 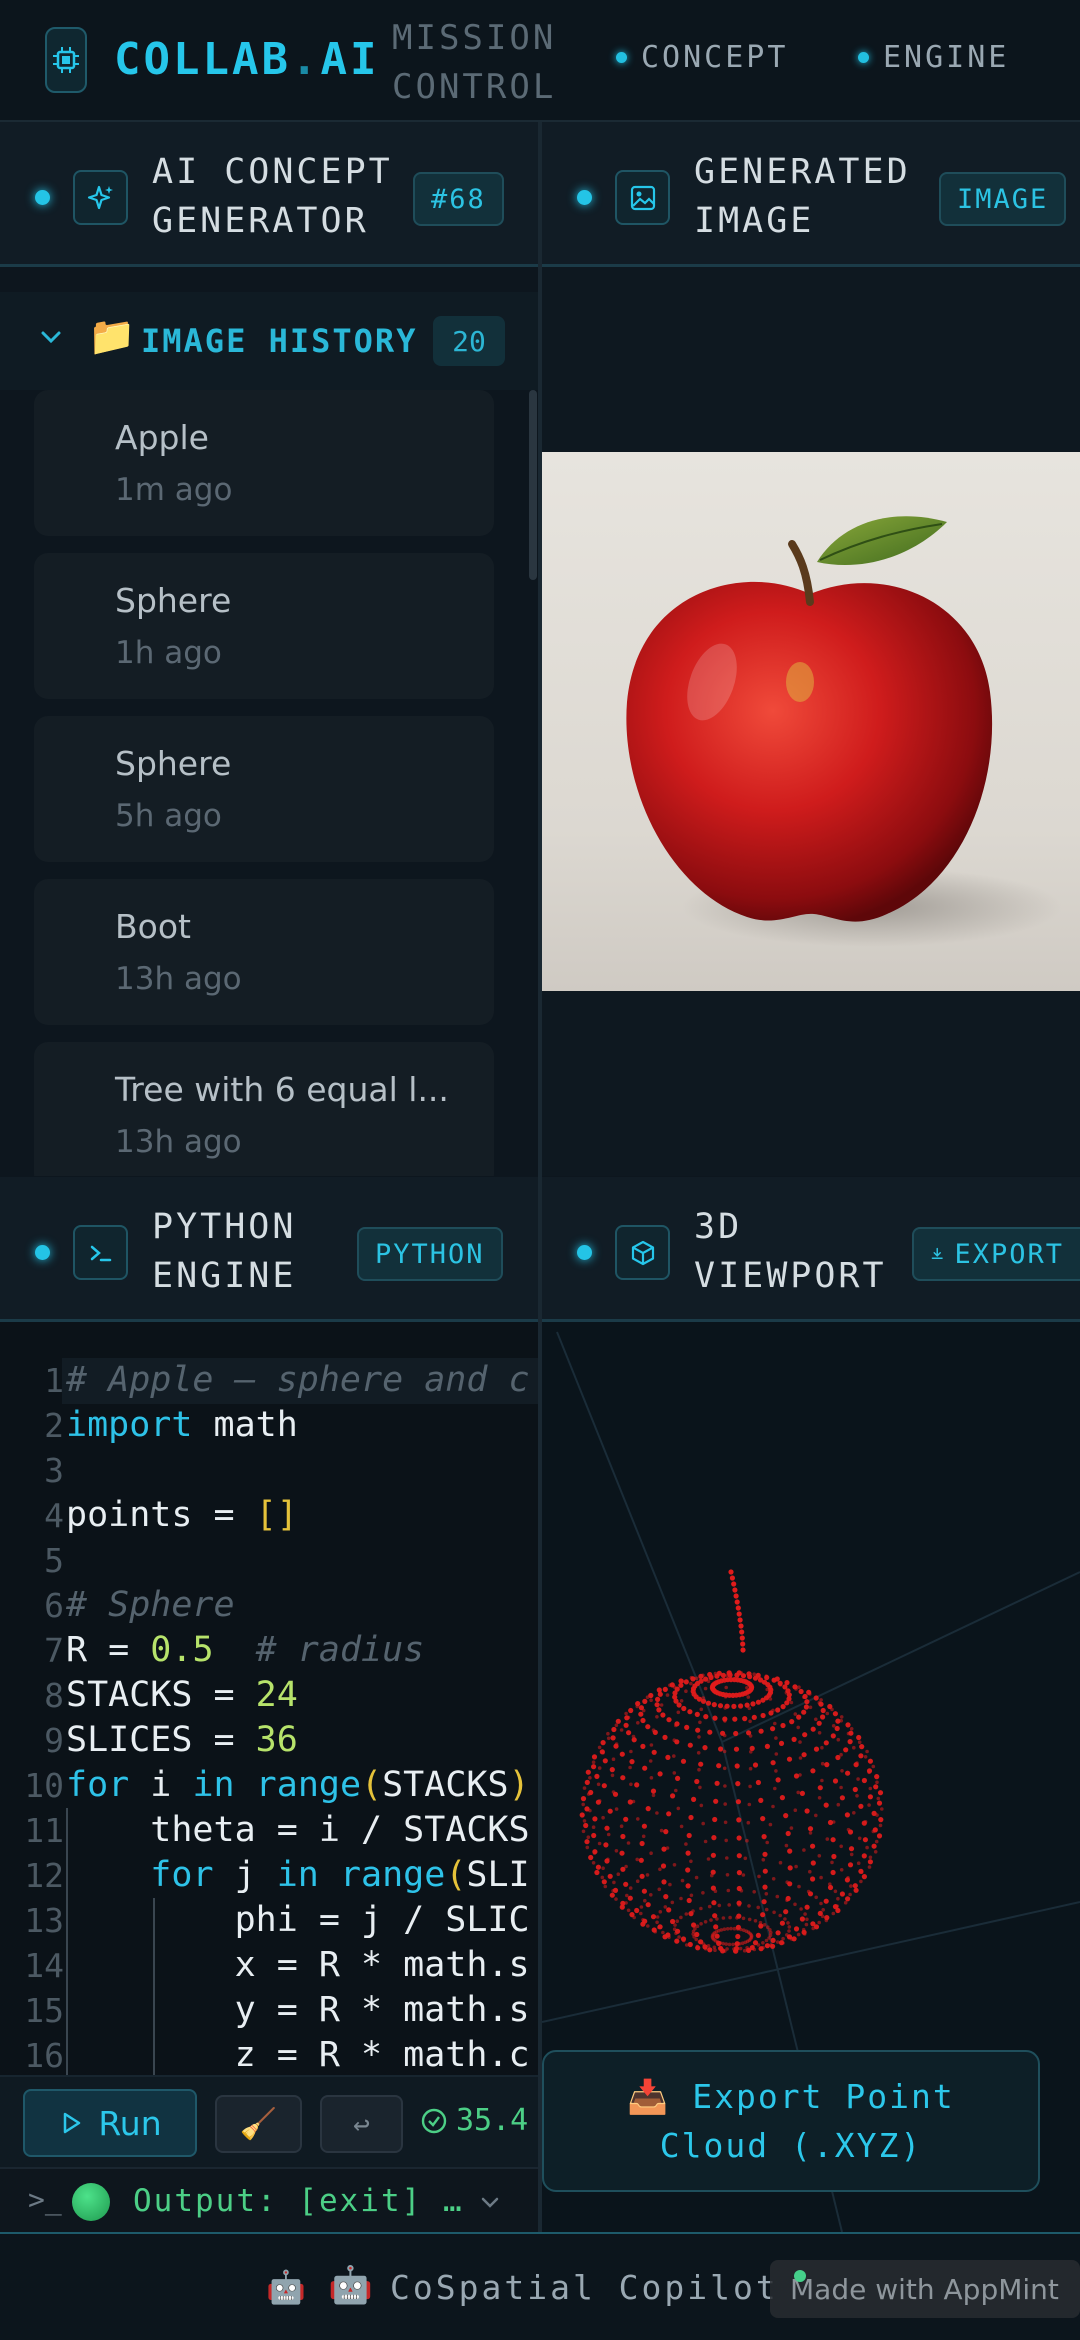 I want to click on code-text: x = R * math.s, so click(x=298, y=1965).